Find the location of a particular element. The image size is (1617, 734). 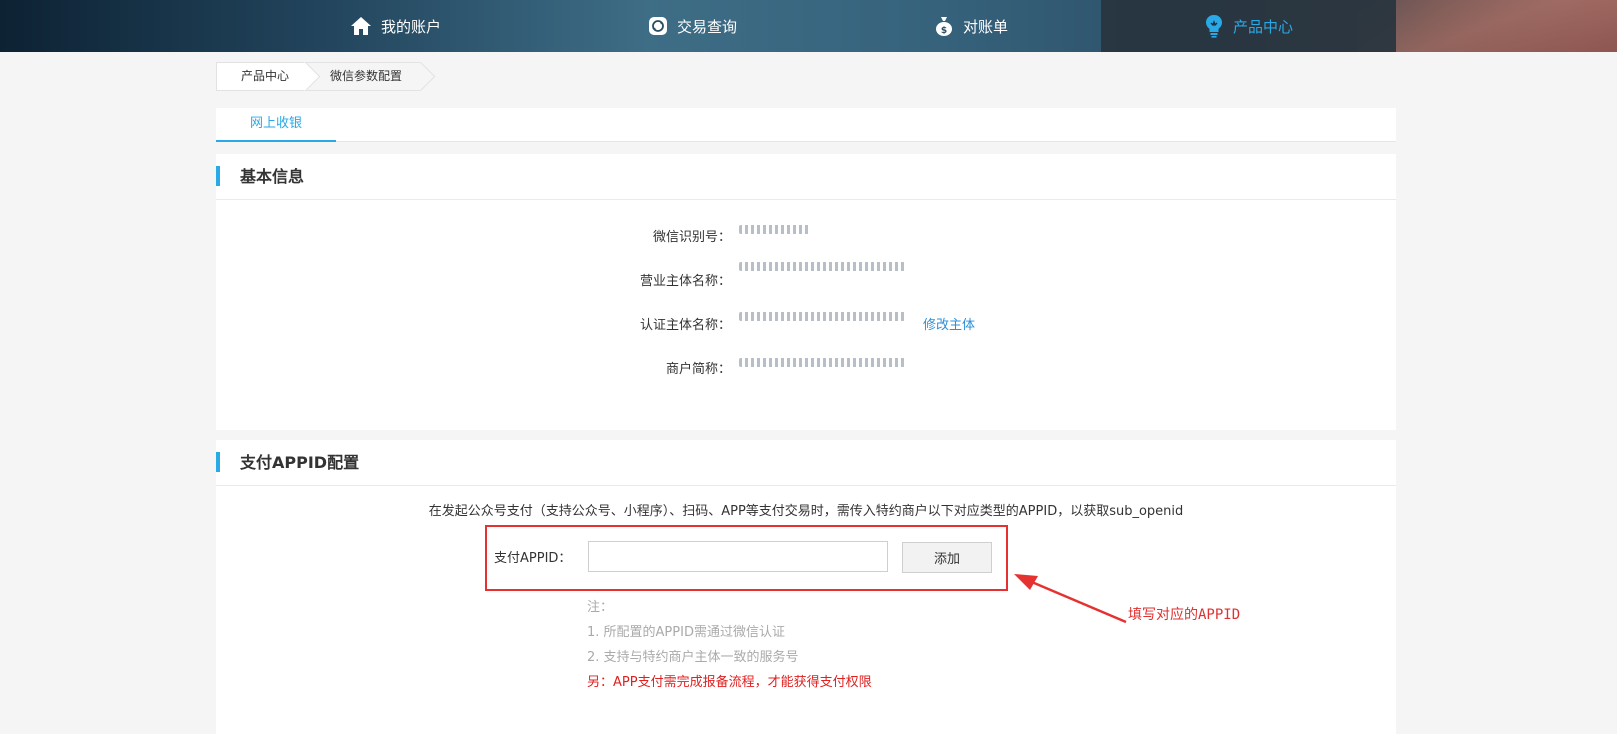

lightbulb-icon is located at coordinates (1214, 26).